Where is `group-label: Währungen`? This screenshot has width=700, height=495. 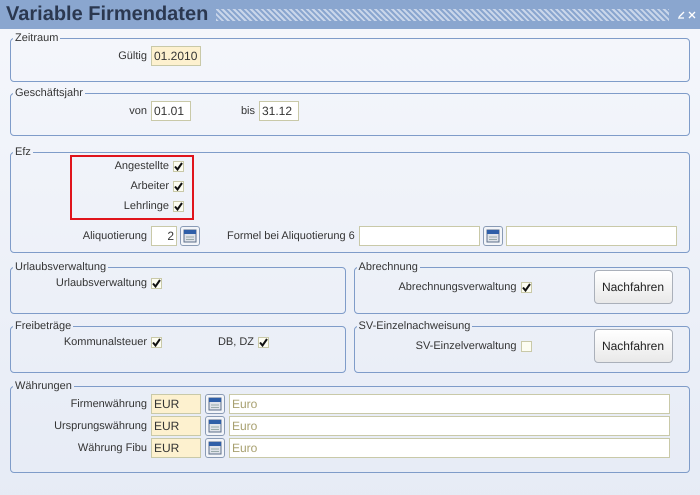 group-label: Währungen is located at coordinates (43, 386).